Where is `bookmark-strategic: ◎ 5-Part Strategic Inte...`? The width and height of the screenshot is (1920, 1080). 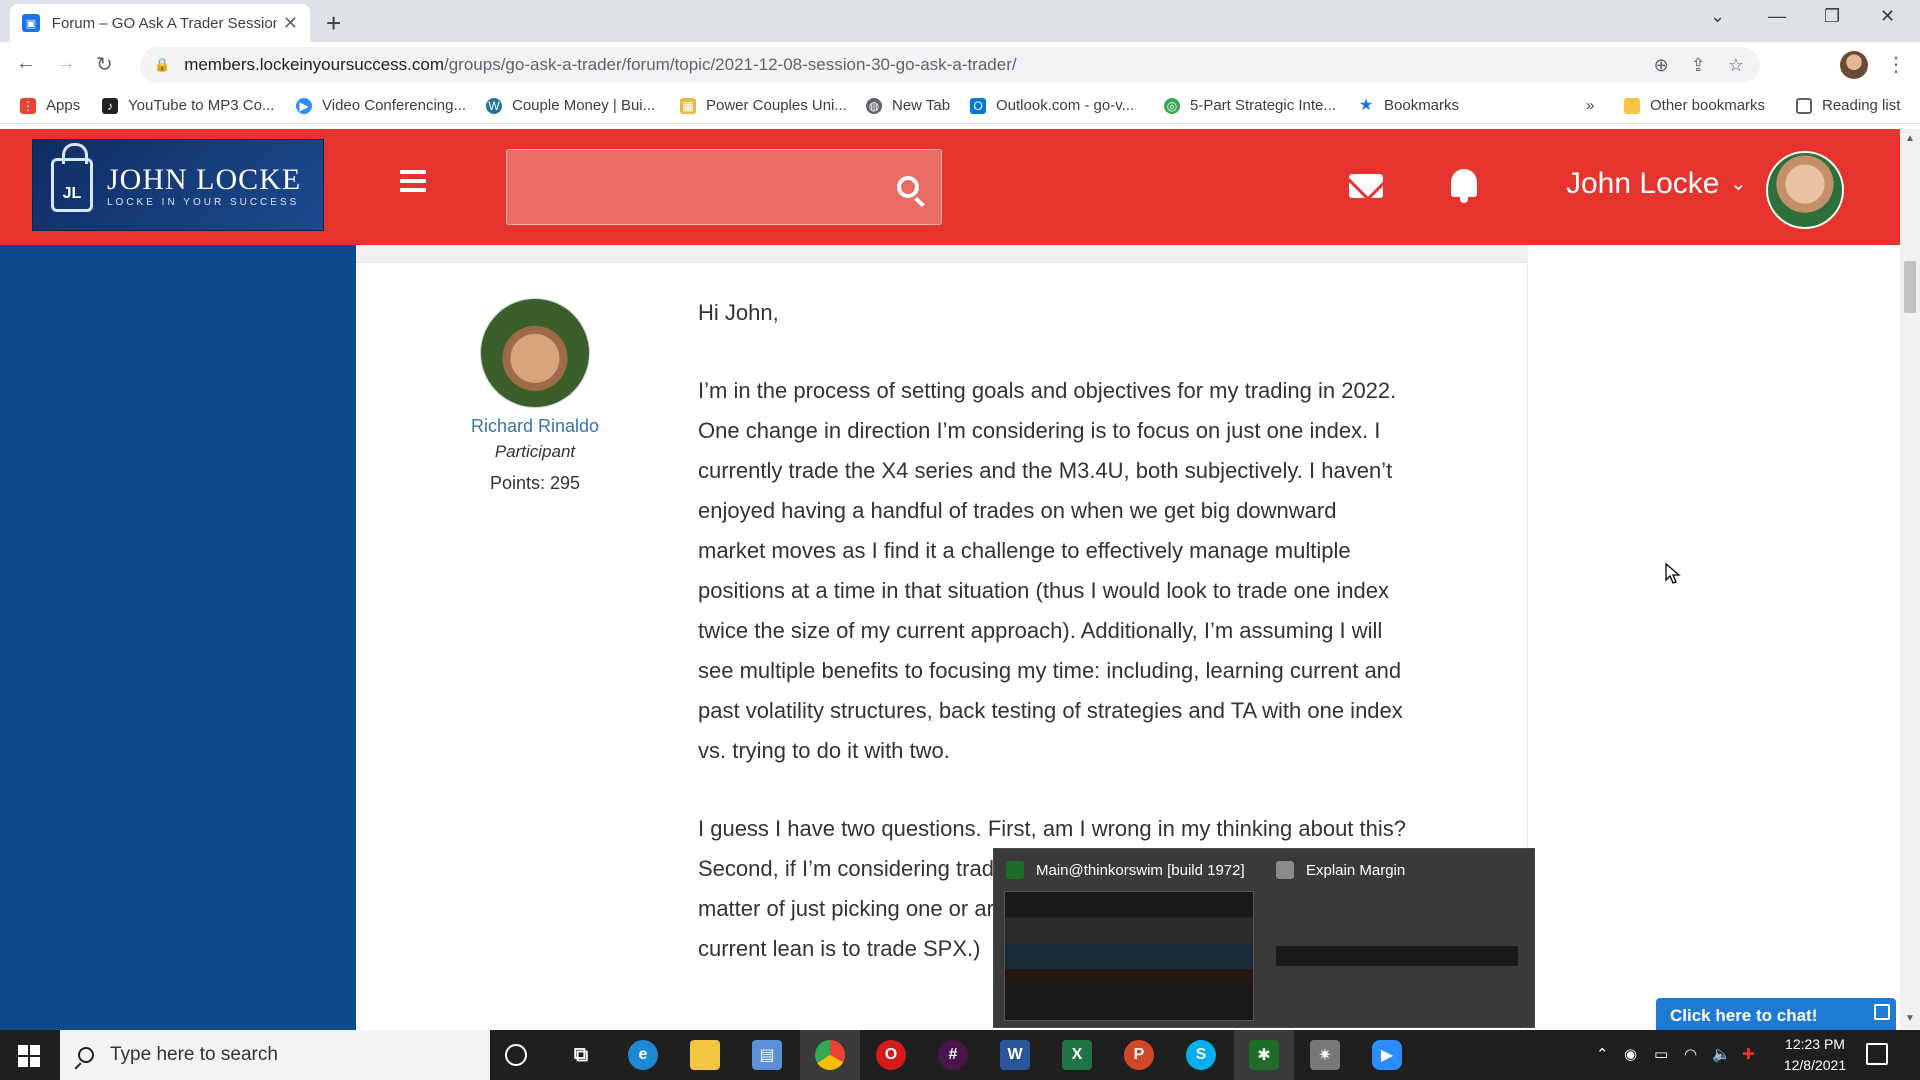
bookmark-strategic: ◎ 5-Part Strategic Inte... is located at coordinates (1250, 105).